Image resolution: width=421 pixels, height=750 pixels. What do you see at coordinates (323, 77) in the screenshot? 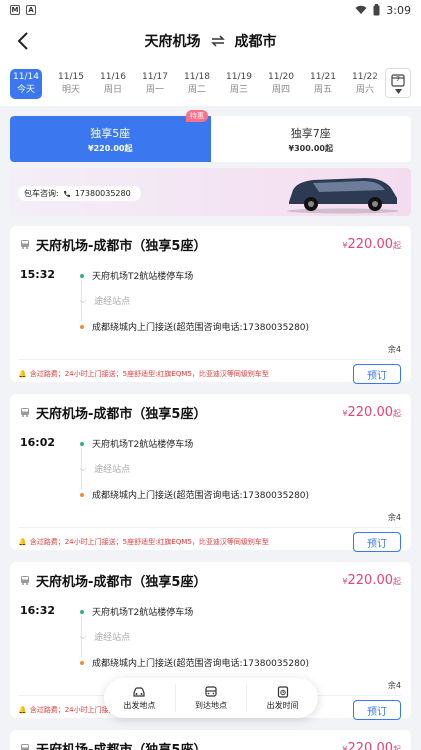
I see `date-day: 11/21` at bounding box center [323, 77].